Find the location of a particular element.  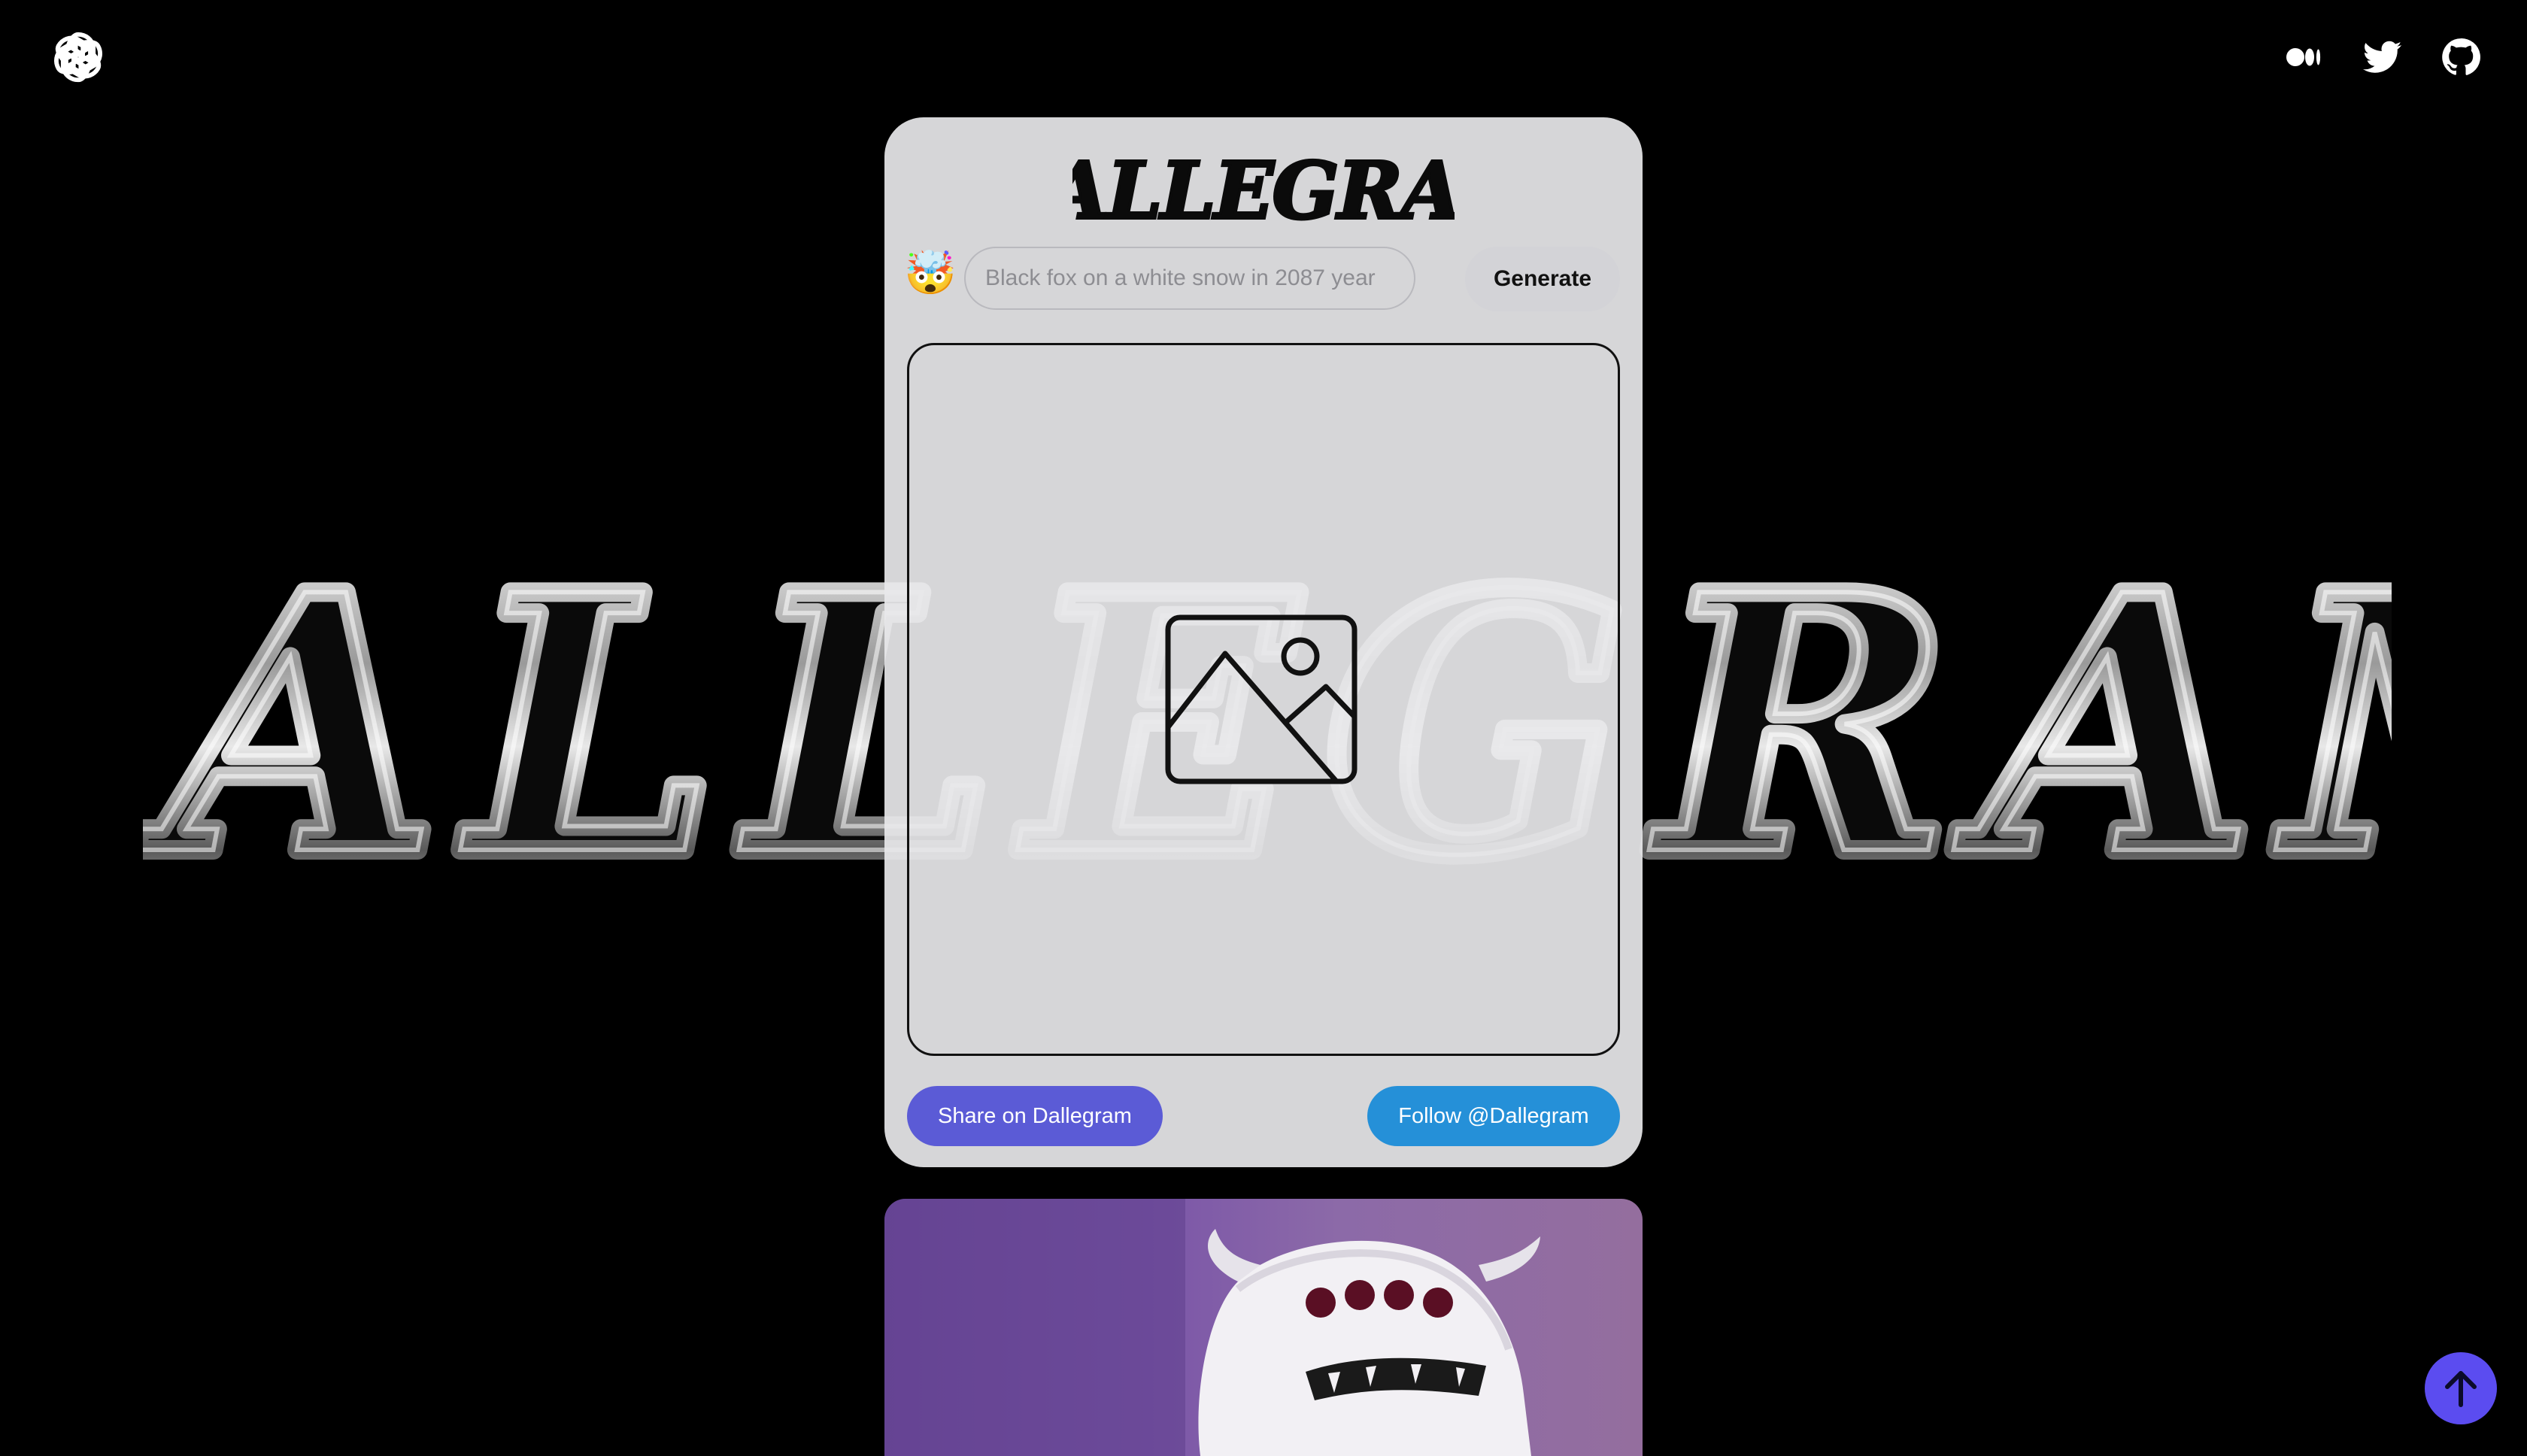

dallegram-logo: DALLEGRAM is located at coordinates (1263, 189).